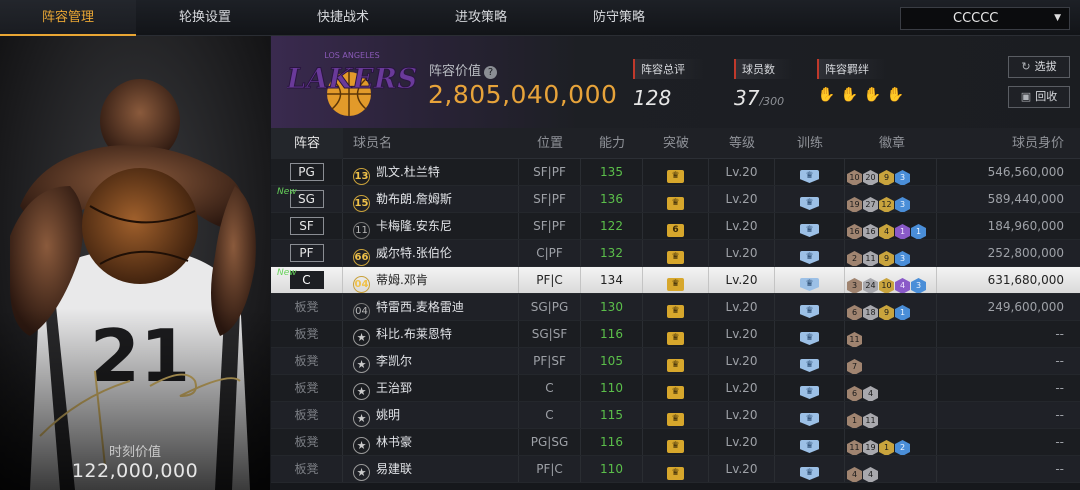  I want to click on col-name: 球员名, so click(431, 143).